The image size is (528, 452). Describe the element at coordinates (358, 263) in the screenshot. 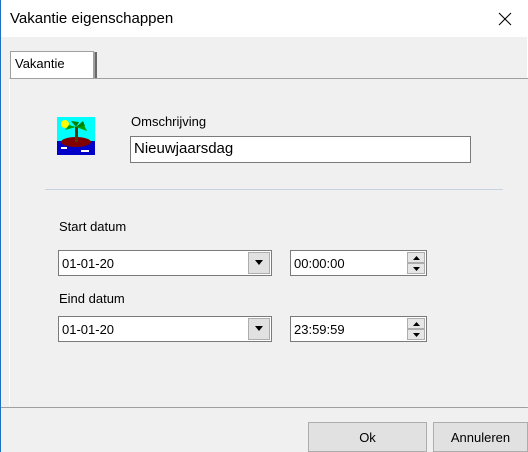

I see `start-time-spinner: 00:00:00` at that location.